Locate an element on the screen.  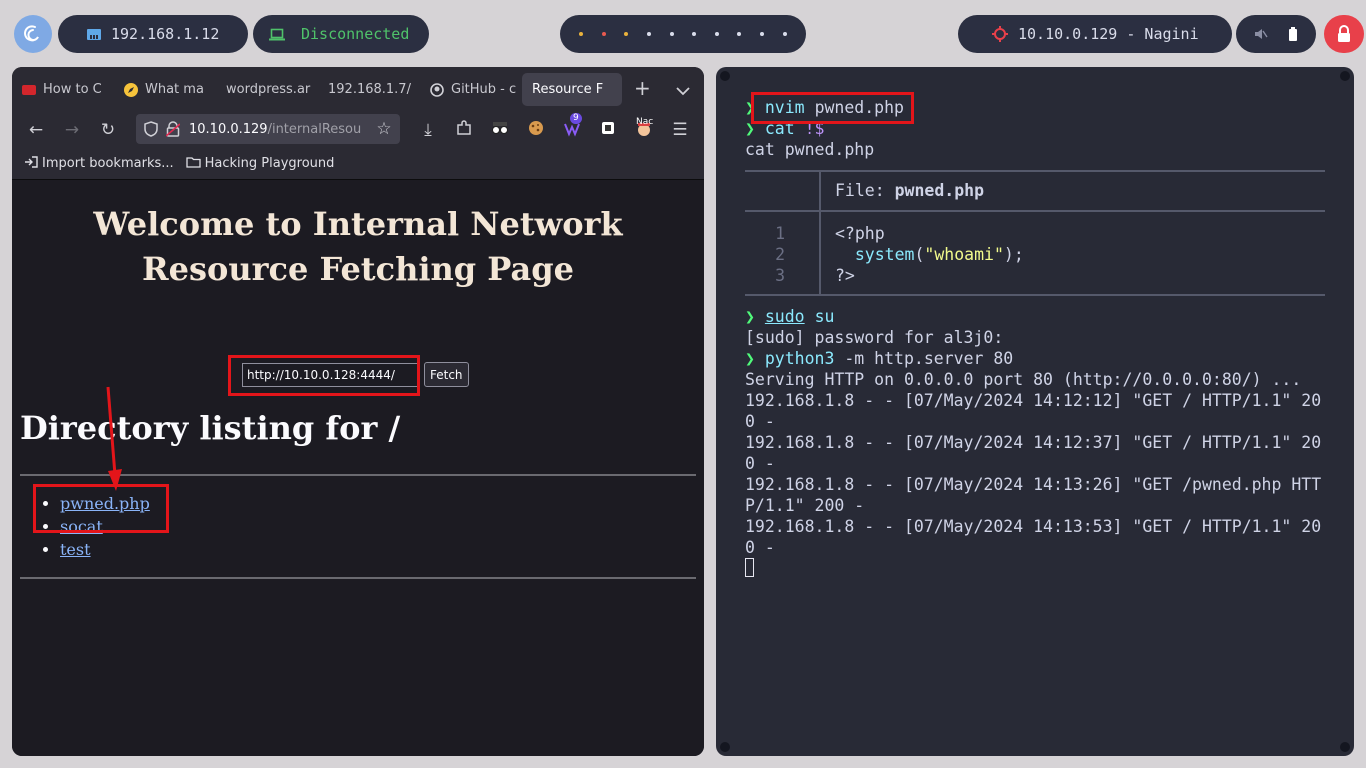
divider is located at coordinates (358, 578).